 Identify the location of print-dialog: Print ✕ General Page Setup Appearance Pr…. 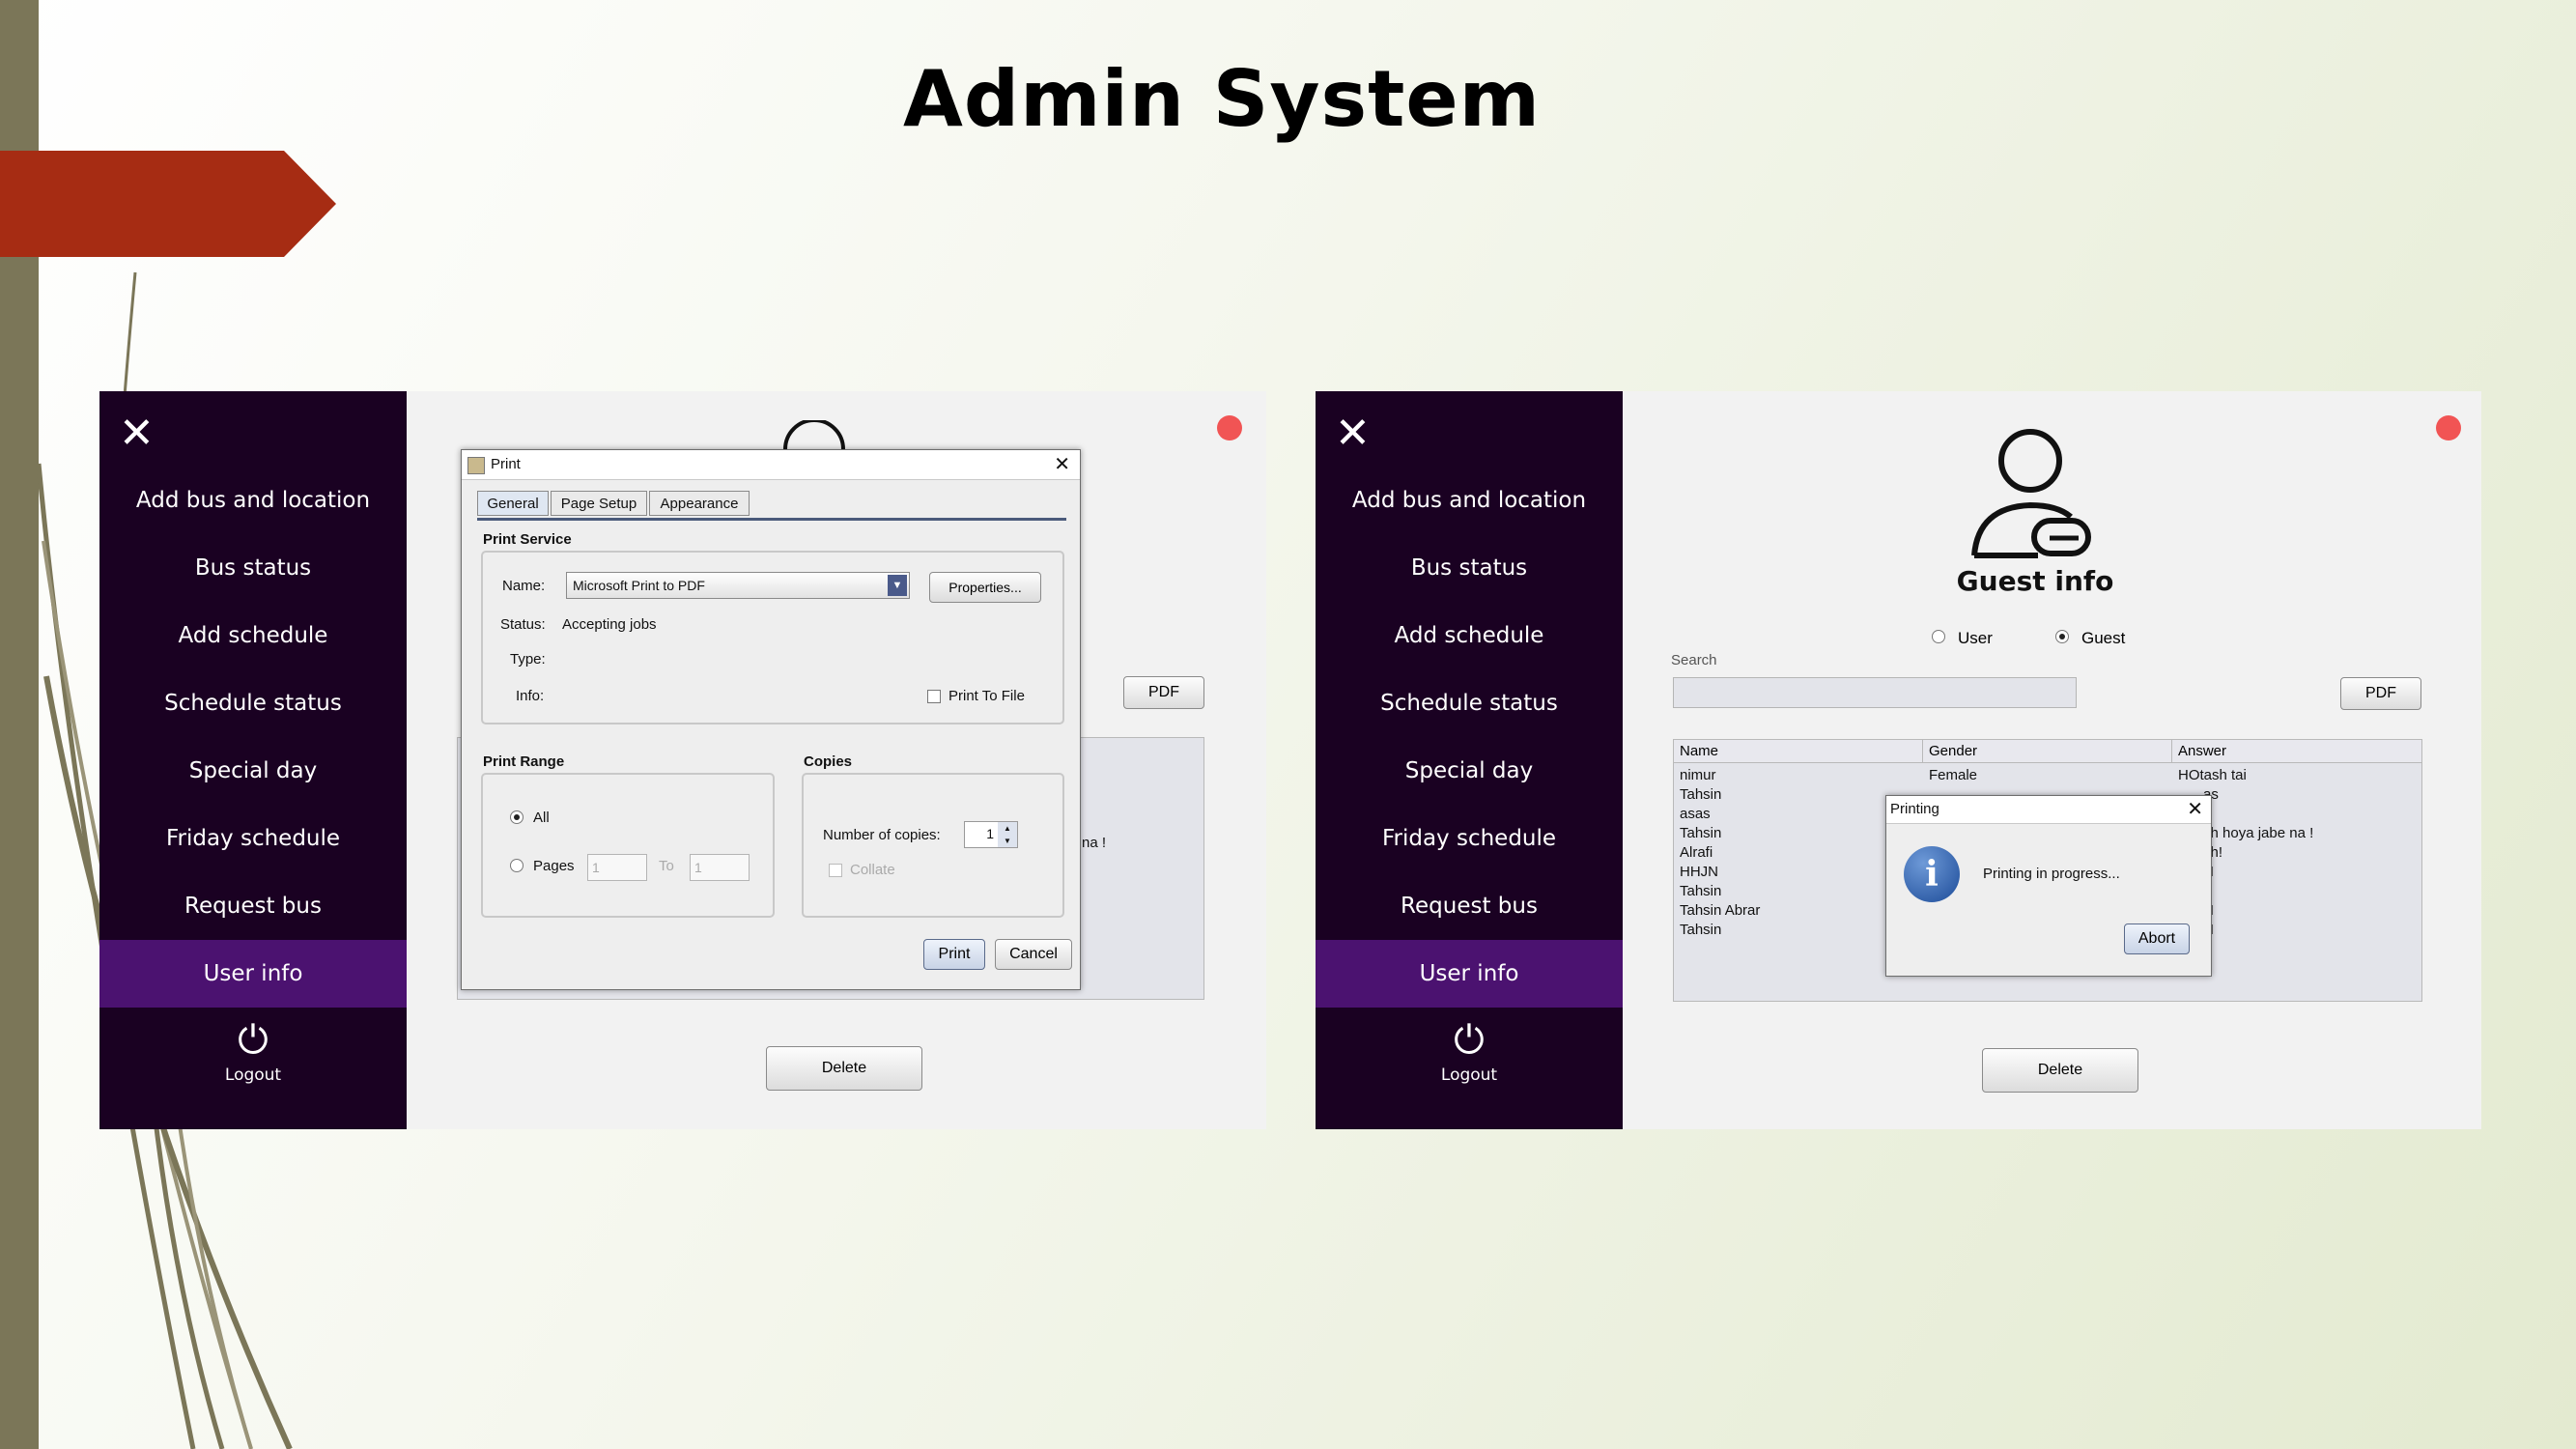
(771, 719).